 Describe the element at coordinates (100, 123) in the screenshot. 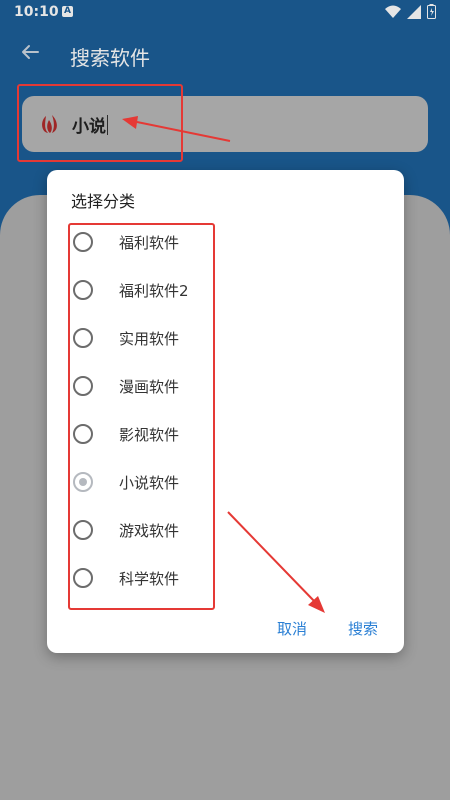

I see `annotation-box-search` at that location.